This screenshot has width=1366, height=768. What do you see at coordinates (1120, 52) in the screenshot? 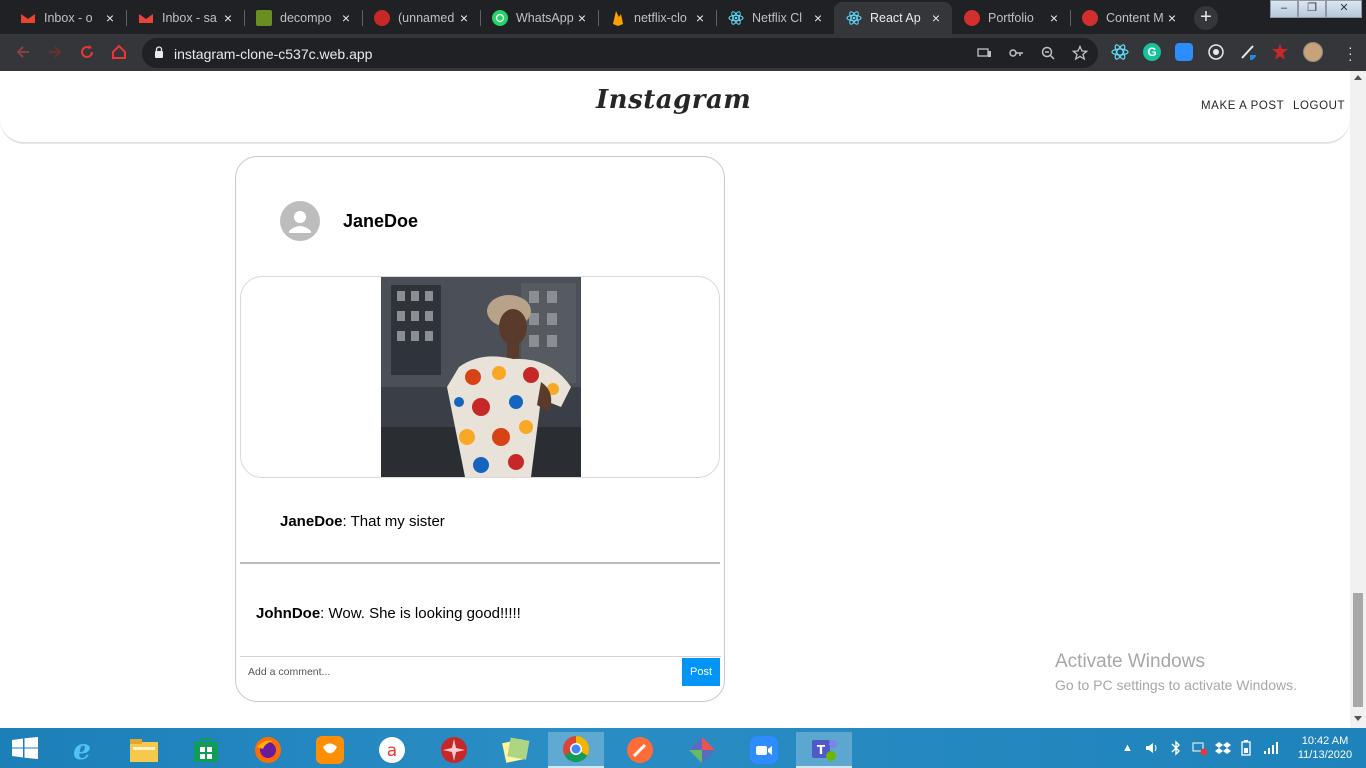
I see `react-devtools-icon` at bounding box center [1120, 52].